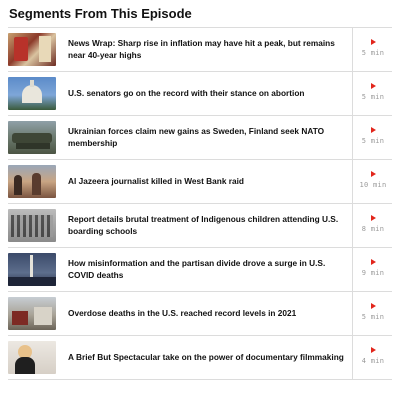 This screenshot has width=400, height=407. I want to click on segment-duration: 8 min, so click(373, 229).